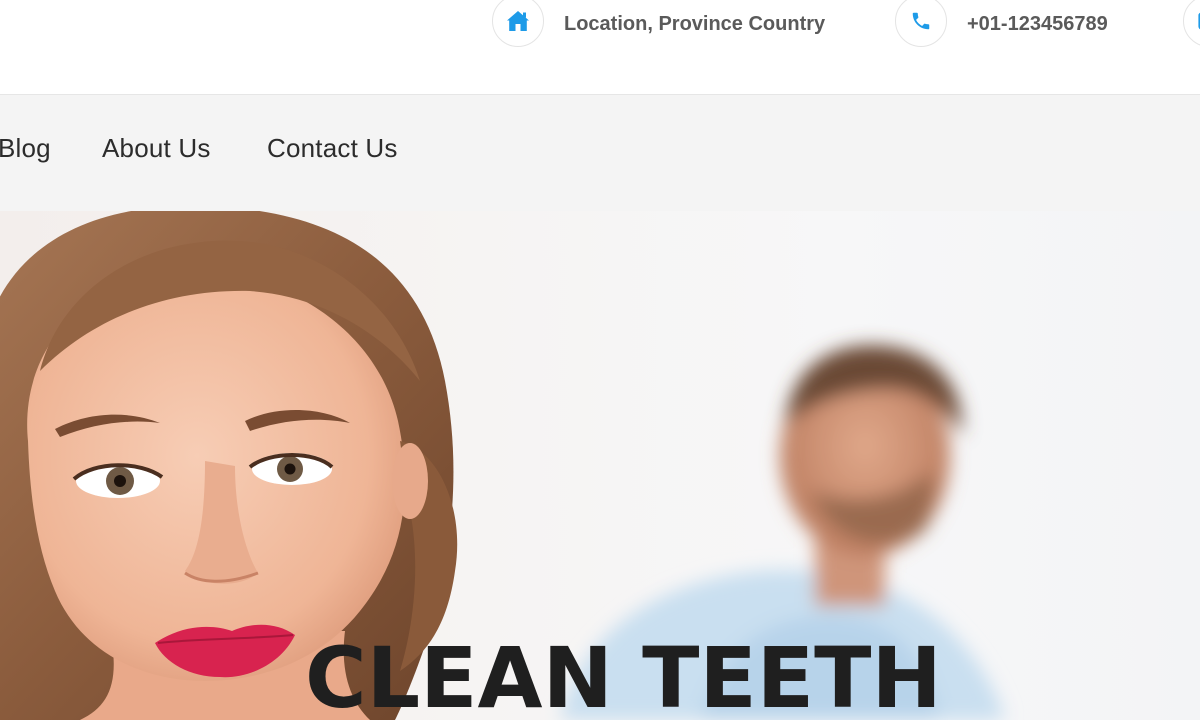 Image resolution: width=1200 pixels, height=720 pixels. I want to click on phone-text: +01-123456789, so click(1037, 23).